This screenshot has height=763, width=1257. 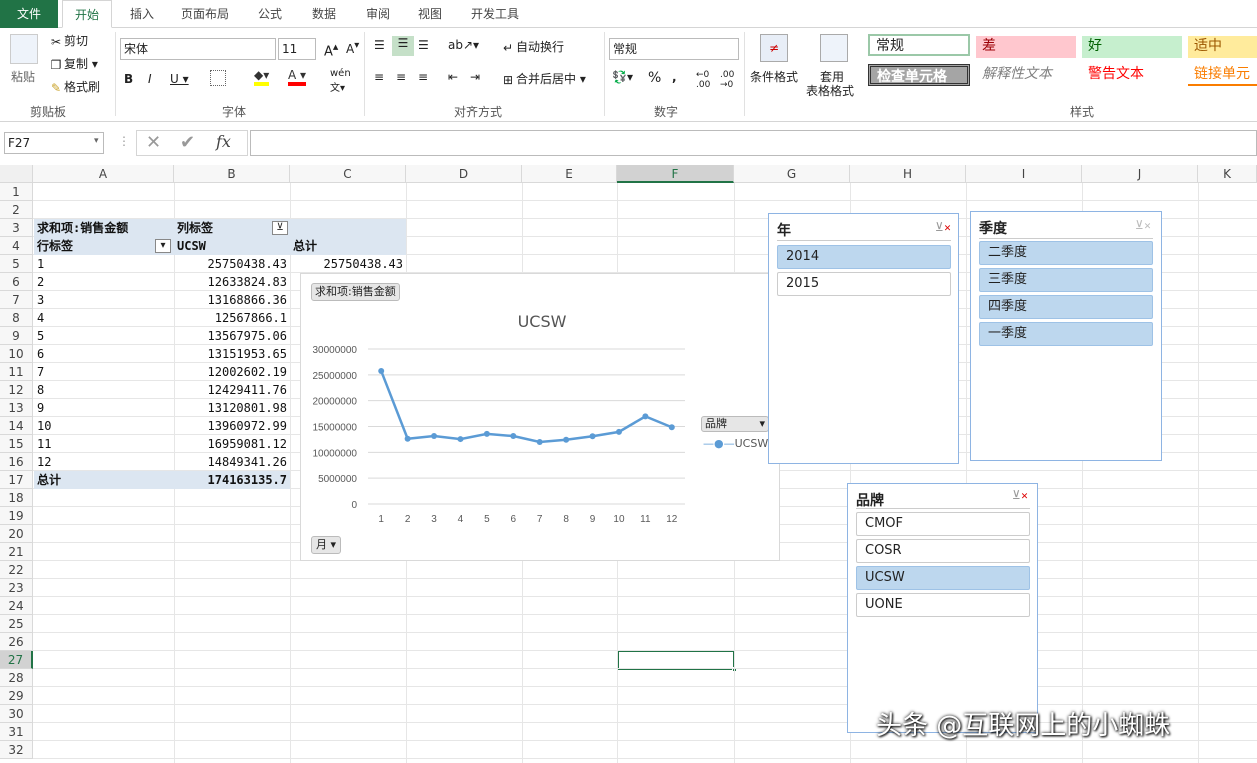 What do you see at coordinates (16, 282) in the screenshot?
I see `row-header-6: 6` at bounding box center [16, 282].